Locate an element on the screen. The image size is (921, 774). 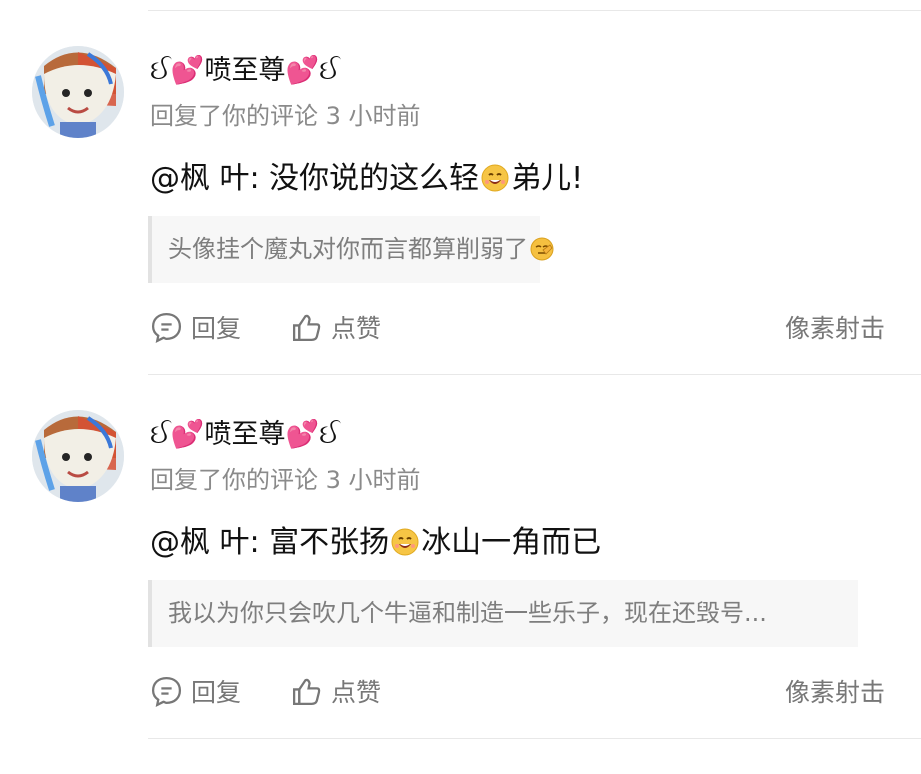
top-divider is located at coordinates (534, 10).